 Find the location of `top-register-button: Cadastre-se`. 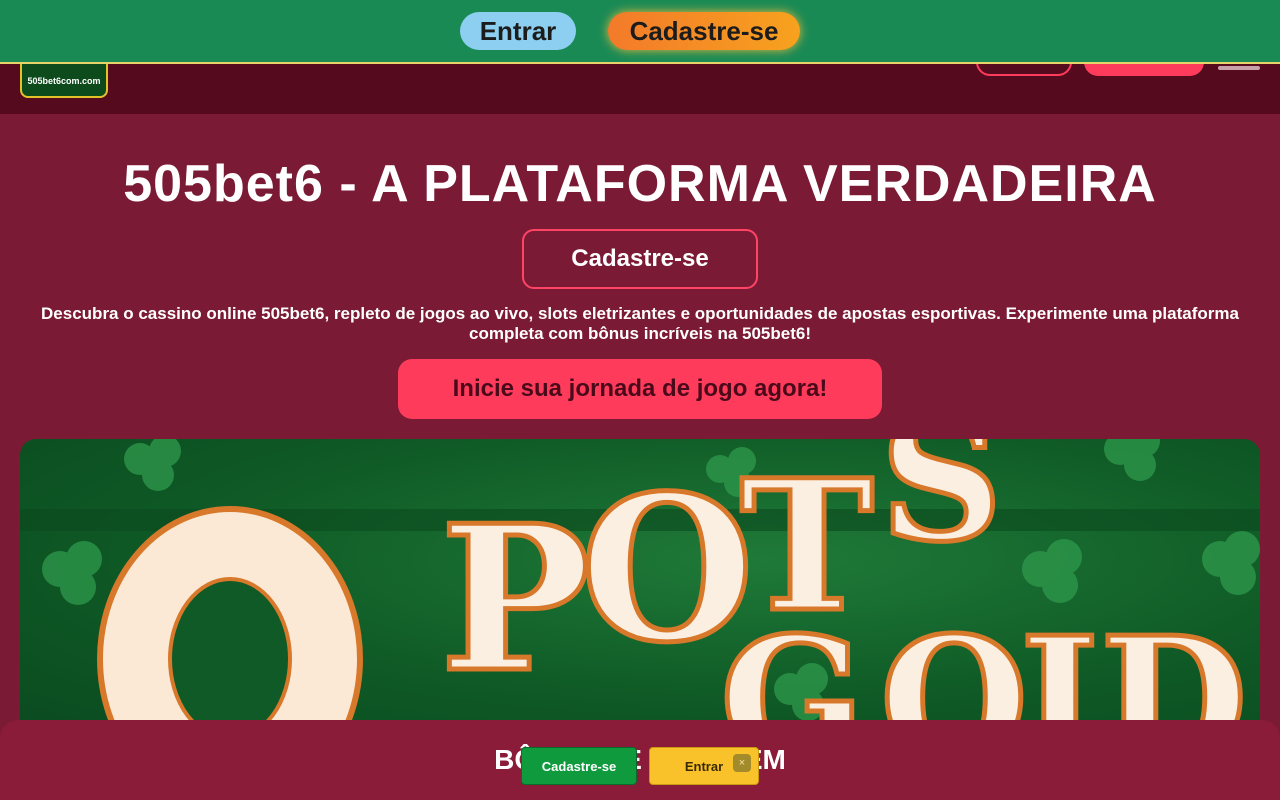

top-register-button: Cadastre-se is located at coordinates (704, 31).